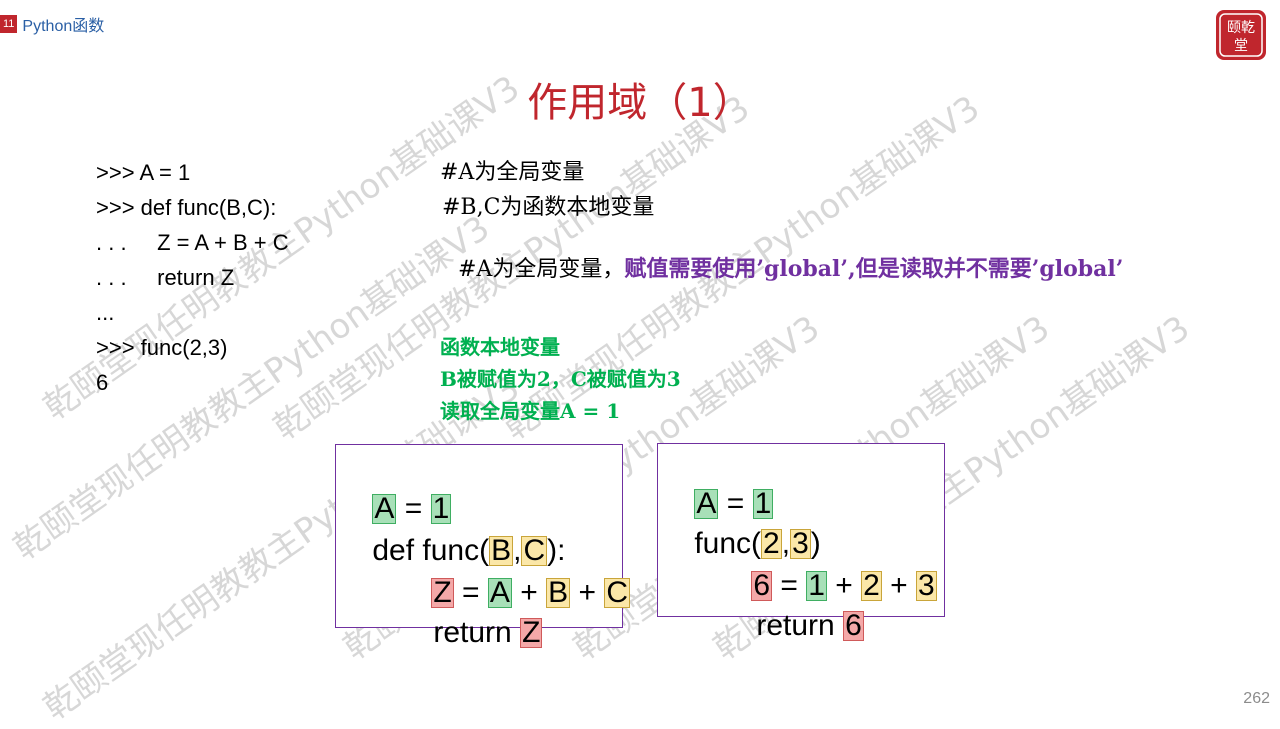  What do you see at coordinates (162, 347) in the screenshot?
I see `code-line: >>> func(2,3)` at bounding box center [162, 347].